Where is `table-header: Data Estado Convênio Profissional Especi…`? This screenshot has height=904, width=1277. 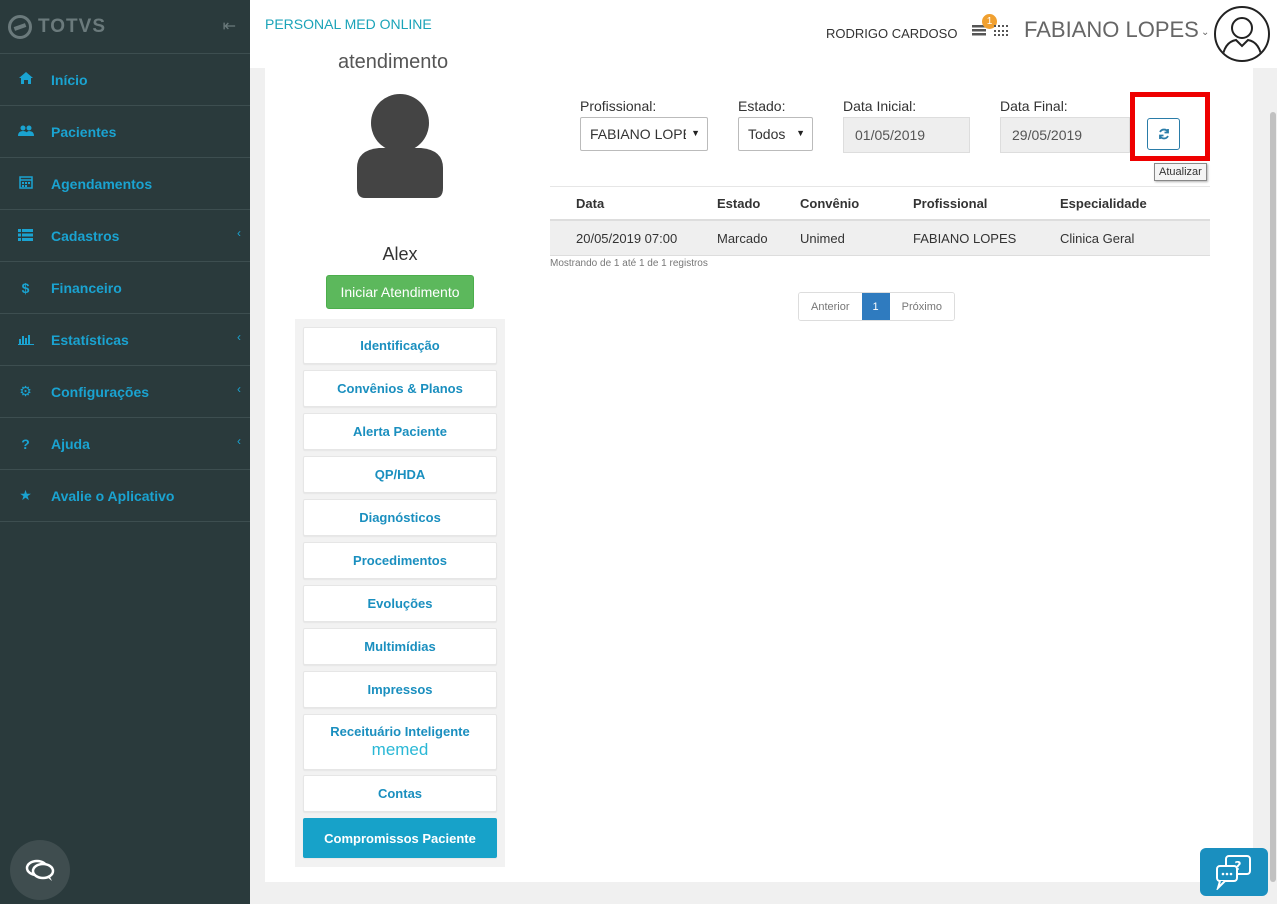 table-header: Data Estado Convênio Profissional Especi… is located at coordinates (880, 203).